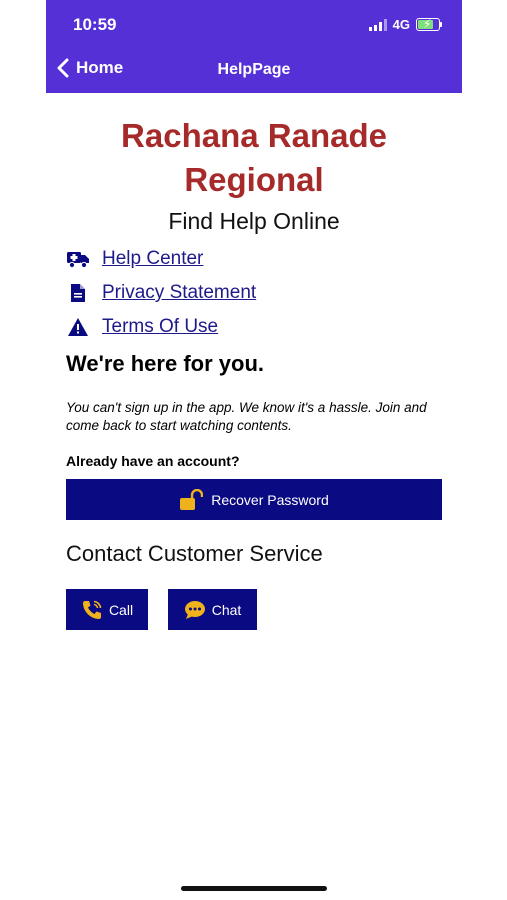 The image size is (507, 900). I want to click on status-time: 10:59, so click(95, 24).